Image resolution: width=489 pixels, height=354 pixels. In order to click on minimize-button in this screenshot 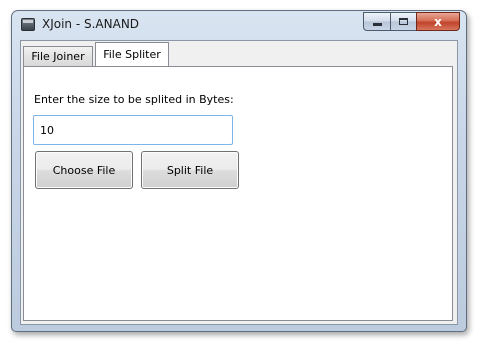, I will do `click(376, 21)`.